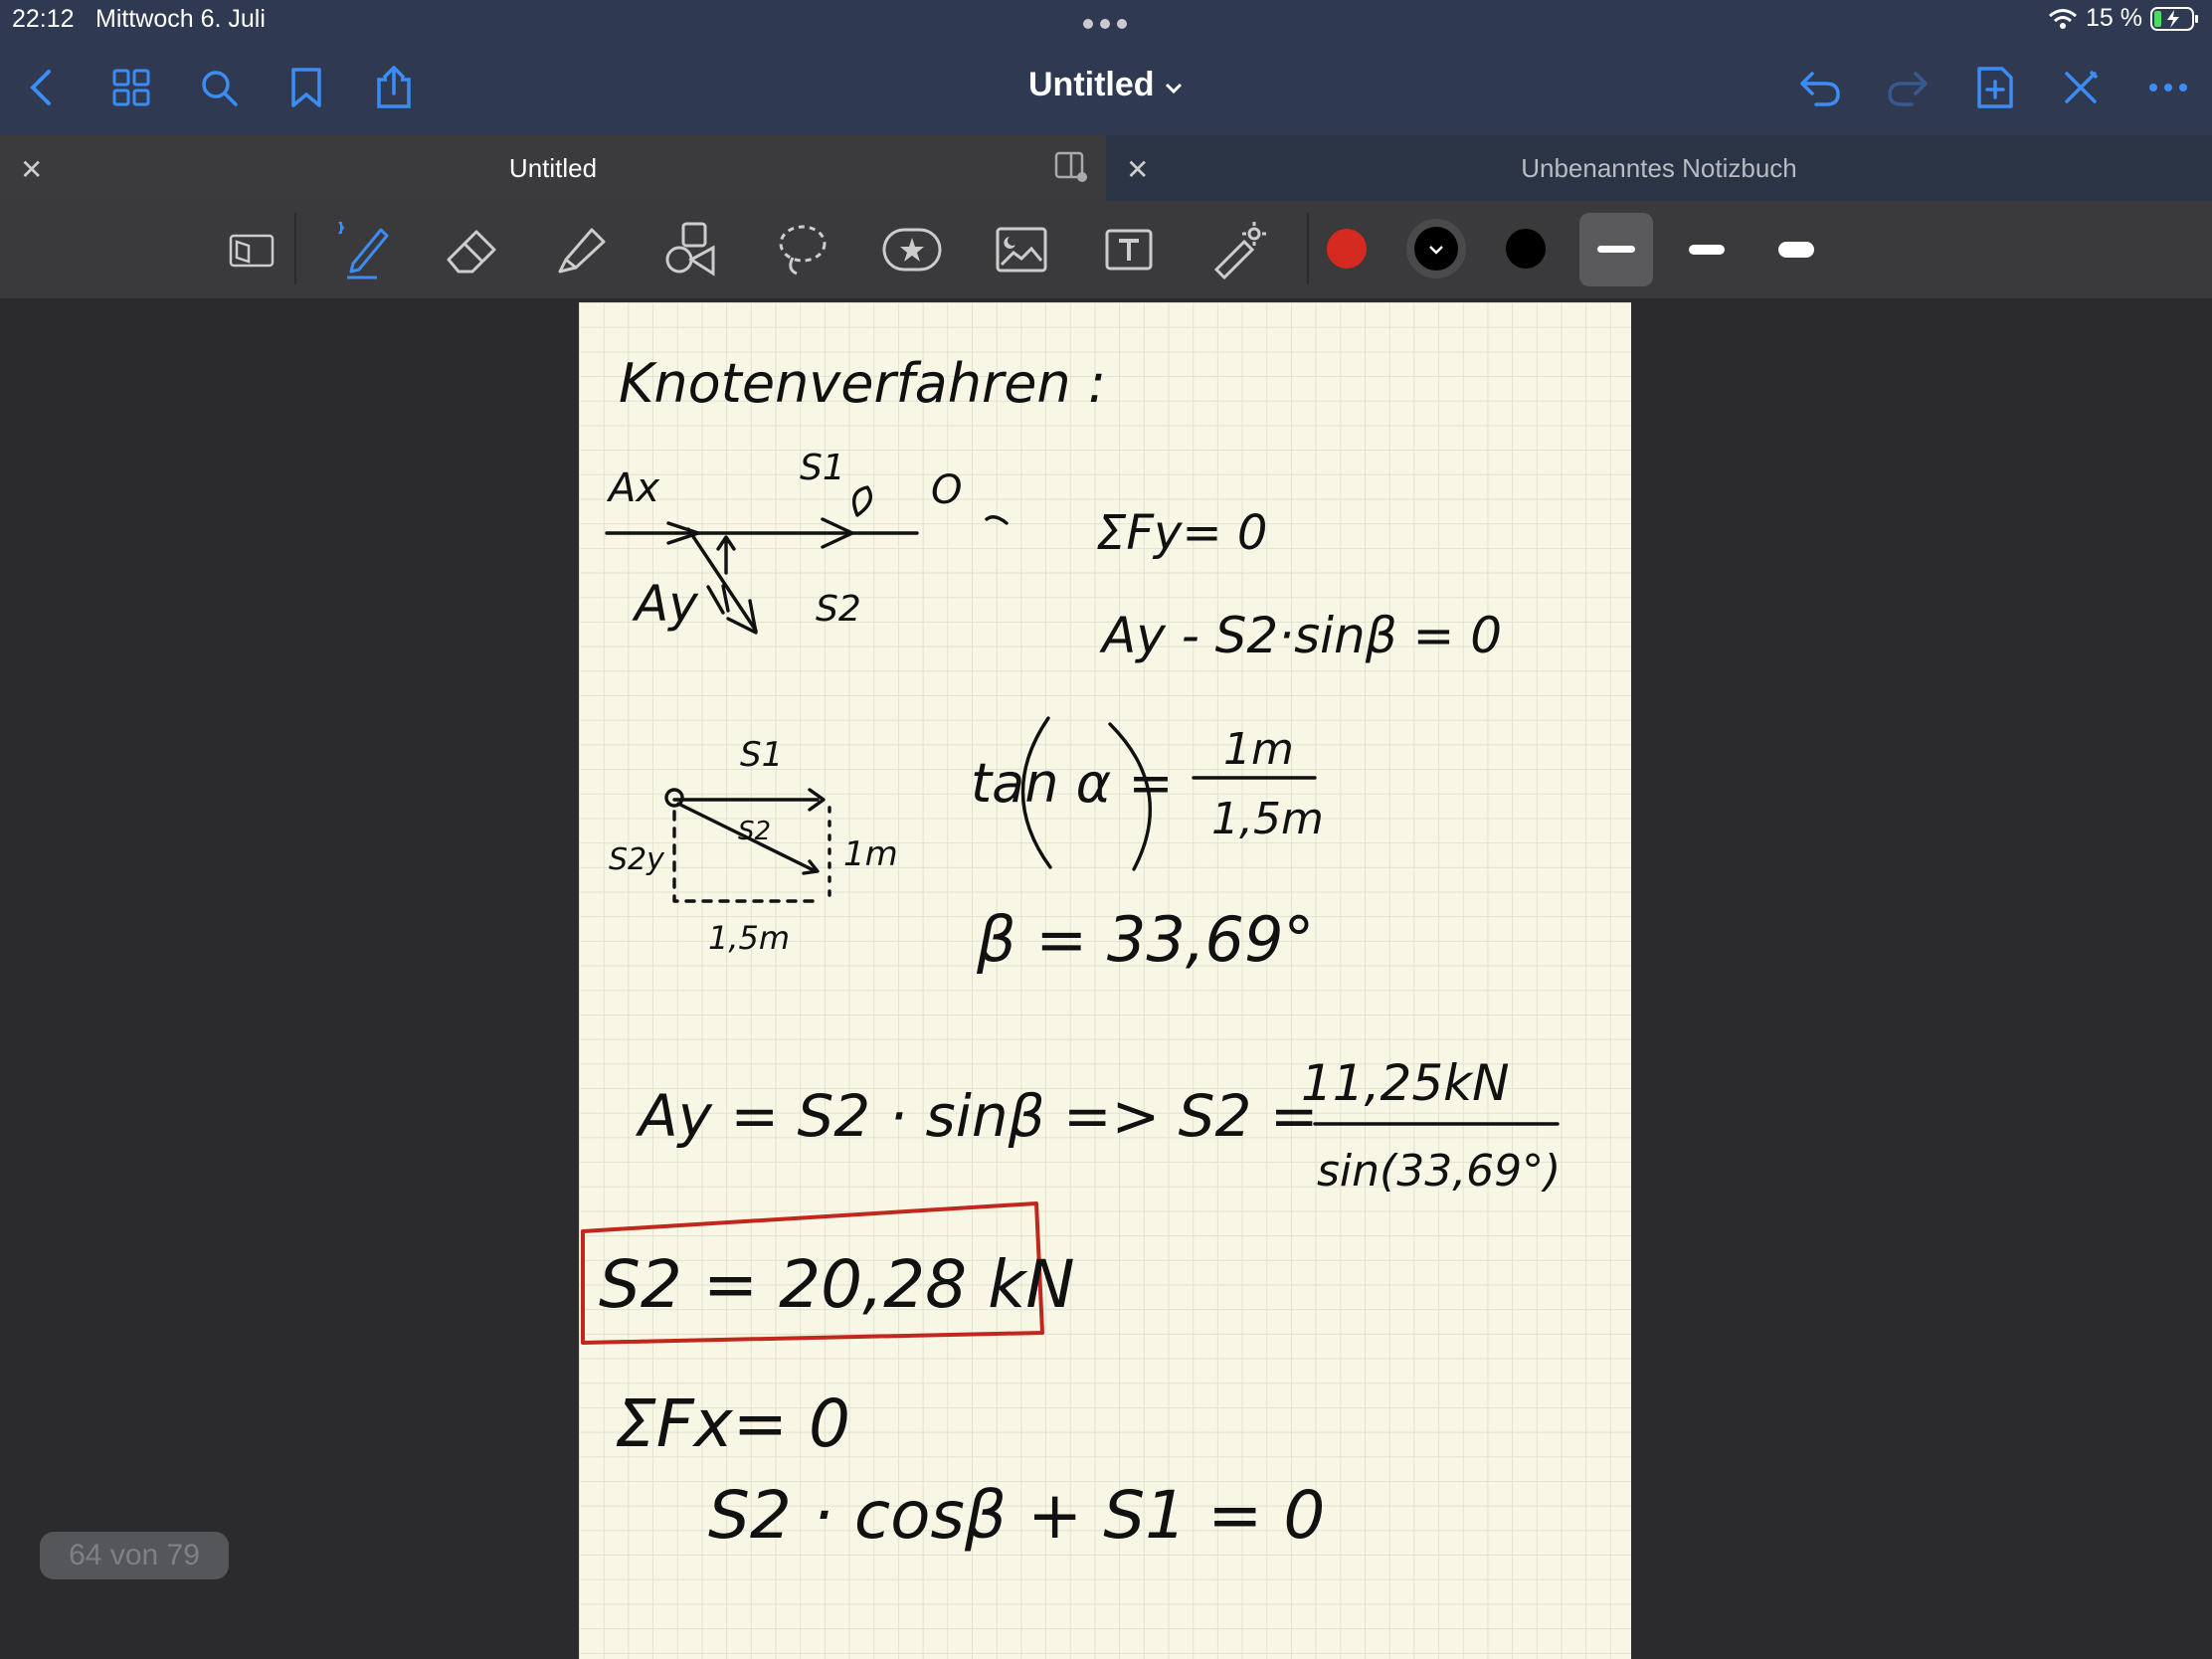 Image resolution: width=2212 pixels, height=1659 pixels. I want to click on shapes-icon, so click(690, 249).